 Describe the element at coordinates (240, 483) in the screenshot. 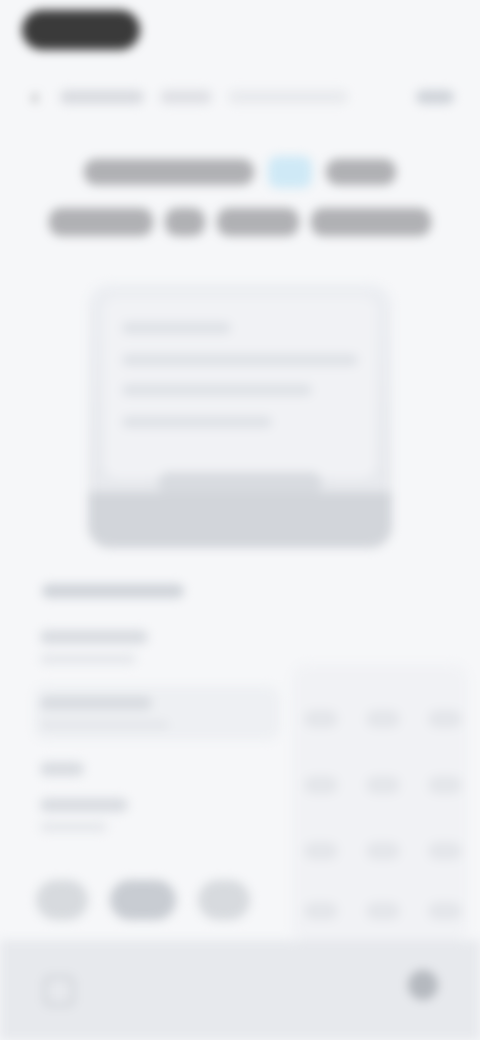

I see `hero-card-pill` at that location.